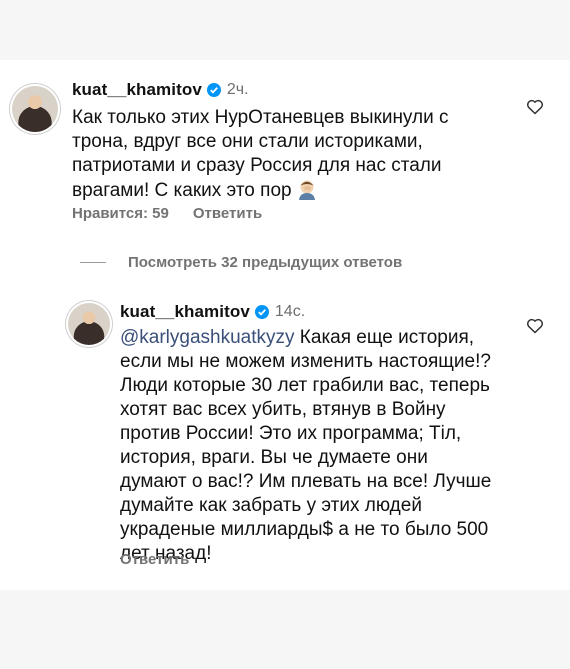 The width and height of the screenshot is (570, 669). What do you see at coordinates (290, 311) in the screenshot?
I see `timestamp: 14с.` at bounding box center [290, 311].